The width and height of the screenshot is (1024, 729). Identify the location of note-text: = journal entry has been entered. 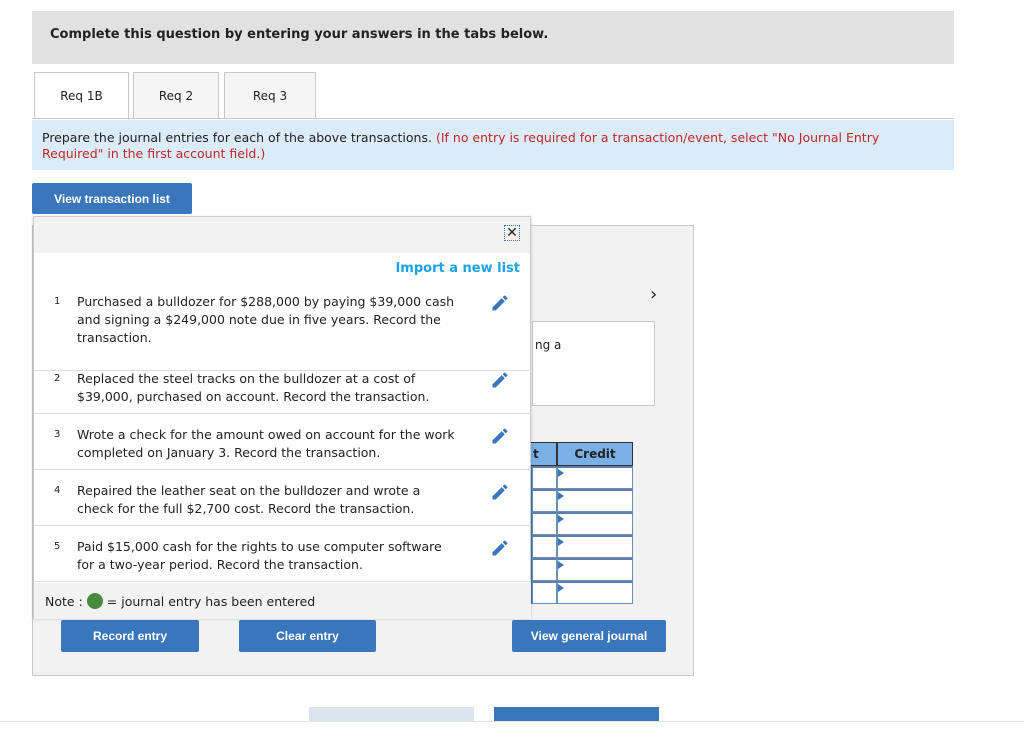
(211, 601).